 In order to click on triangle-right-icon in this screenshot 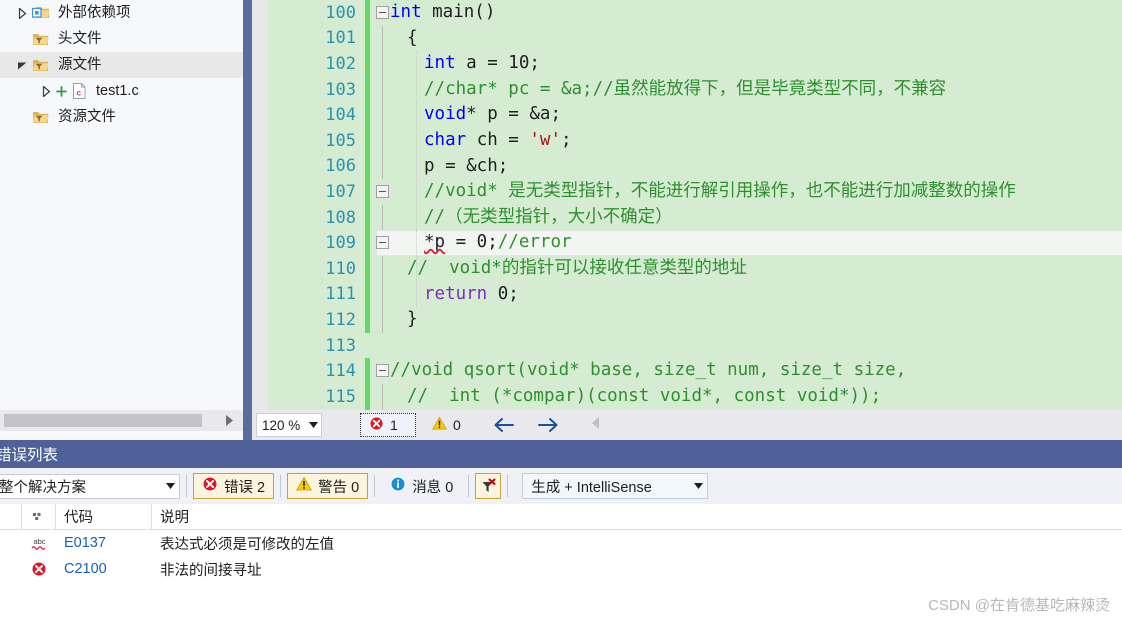, I will do `click(229, 420)`.